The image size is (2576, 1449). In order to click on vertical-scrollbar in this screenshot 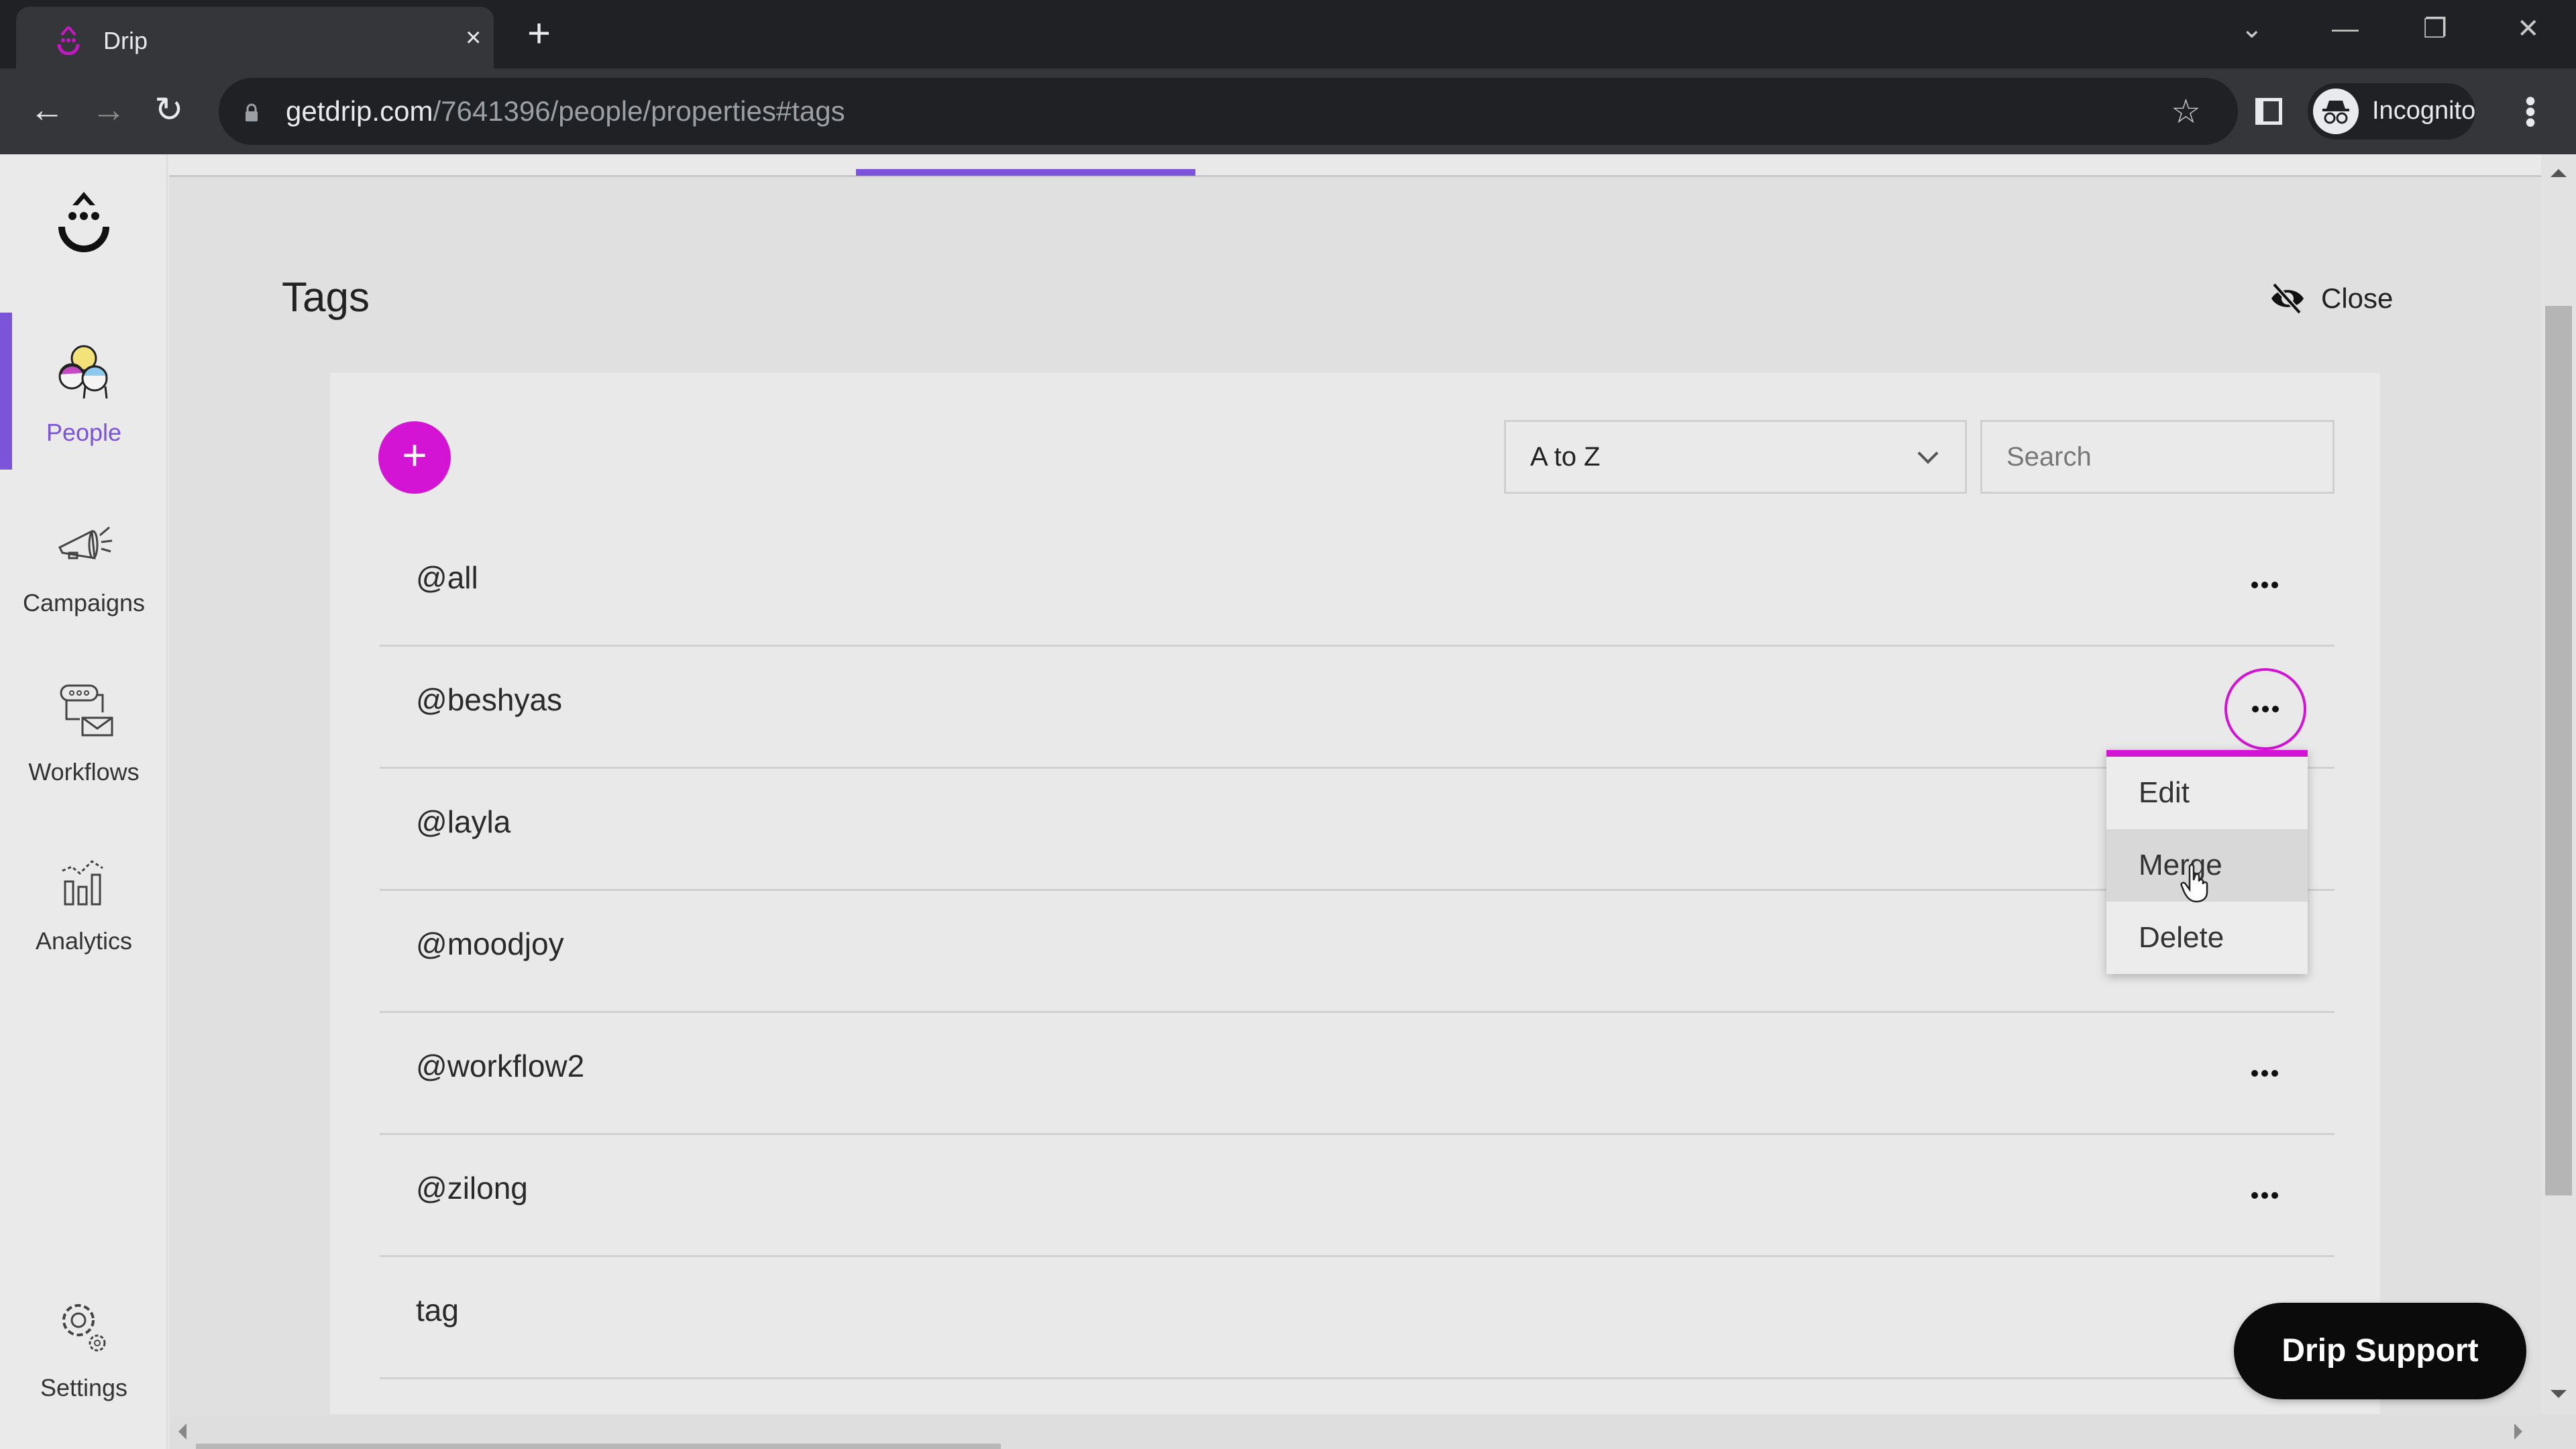, I will do `click(2558, 784)`.